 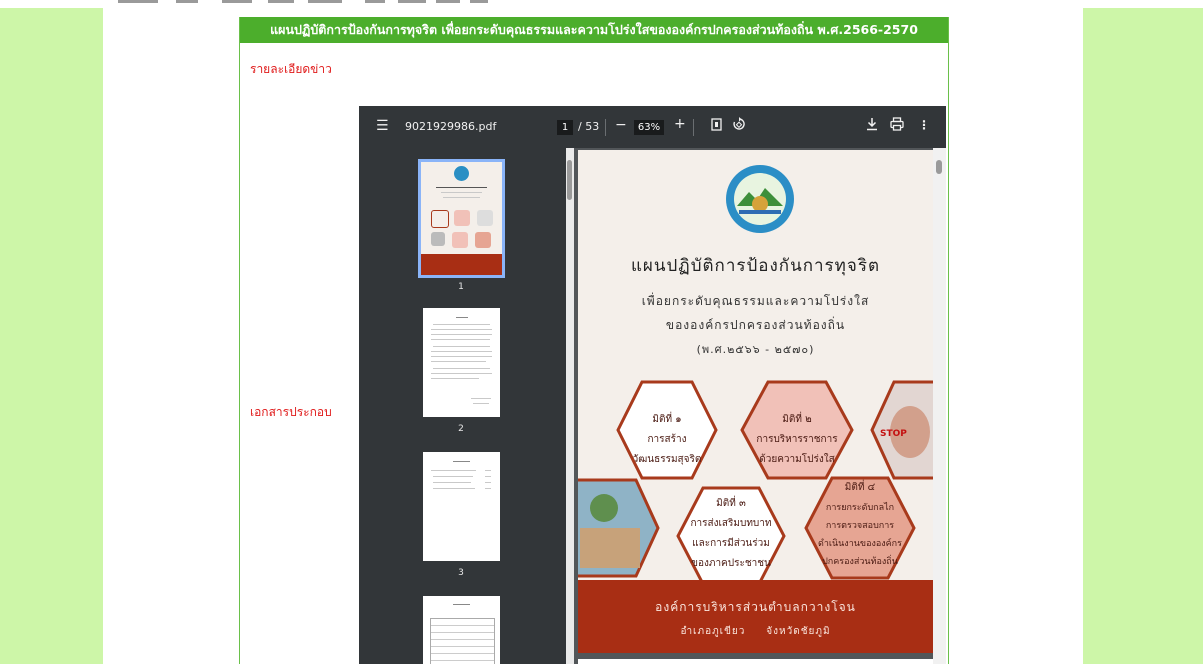 I want to click on menu-icon: ☰, so click(x=382, y=126).